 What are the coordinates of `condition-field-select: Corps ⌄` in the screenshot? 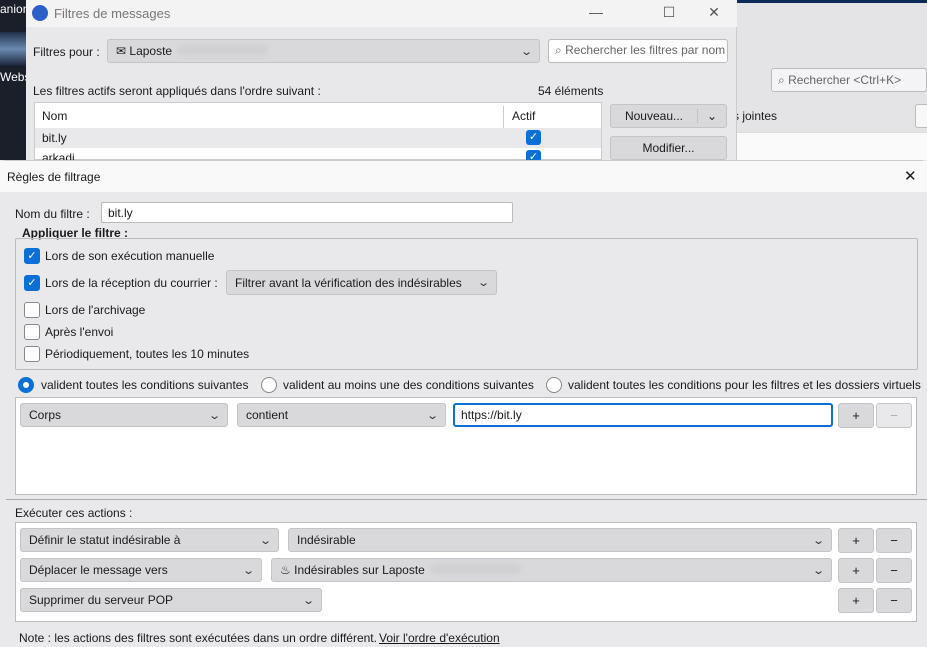 It's located at (124, 415).